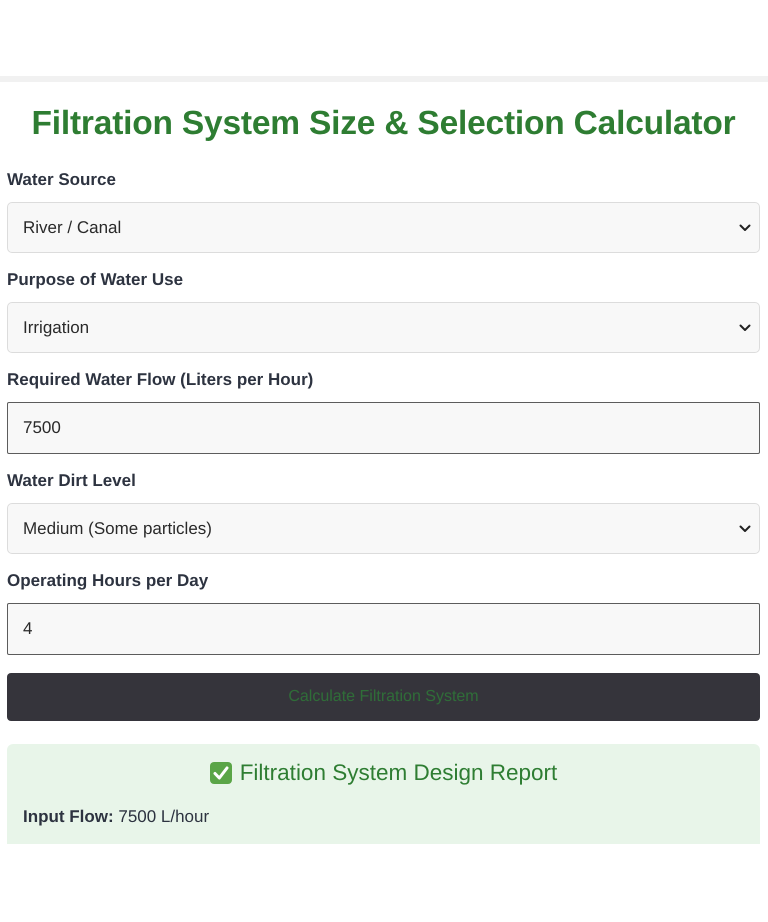 The height and width of the screenshot is (922, 768). What do you see at coordinates (160, 380) in the screenshot?
I see `field-label: Required Water Flow (Liters per Hour)` at bounding box center [160, 380].